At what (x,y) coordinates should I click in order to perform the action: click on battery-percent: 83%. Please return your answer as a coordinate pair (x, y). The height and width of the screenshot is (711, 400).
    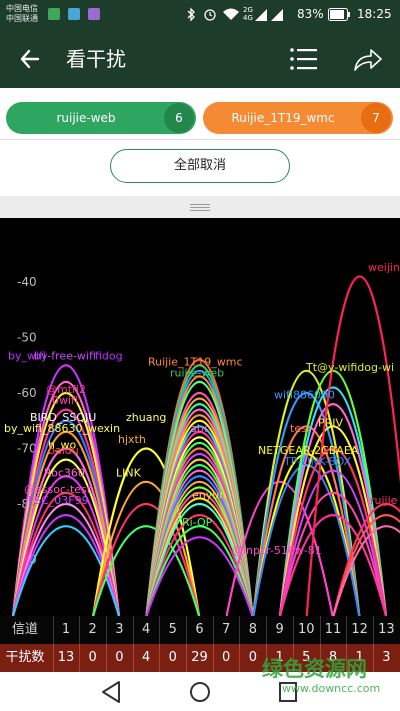
    Looking at the image, I should click on (310, 14).